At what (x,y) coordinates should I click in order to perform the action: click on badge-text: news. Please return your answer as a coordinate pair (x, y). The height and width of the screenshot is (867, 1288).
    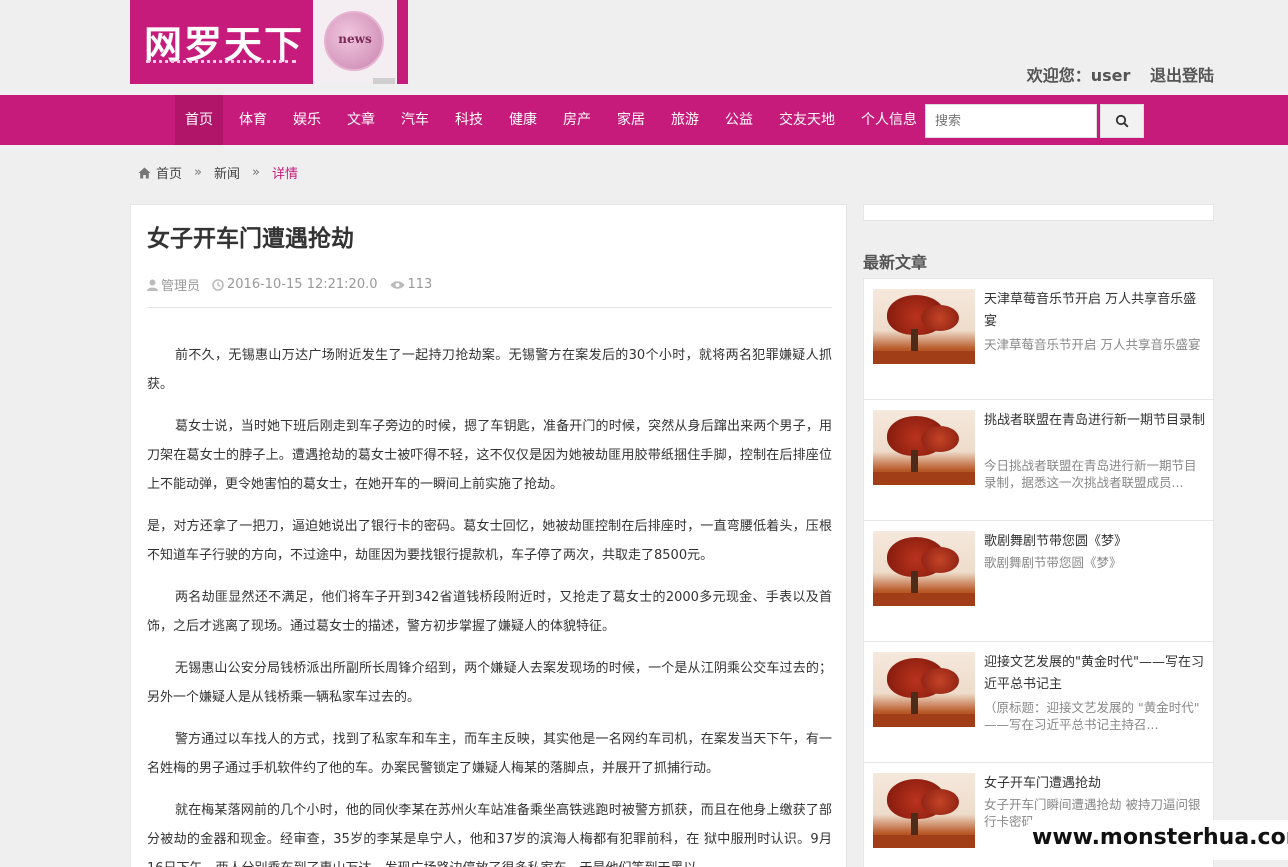
    Looking at the image, I should click on (355, 39).